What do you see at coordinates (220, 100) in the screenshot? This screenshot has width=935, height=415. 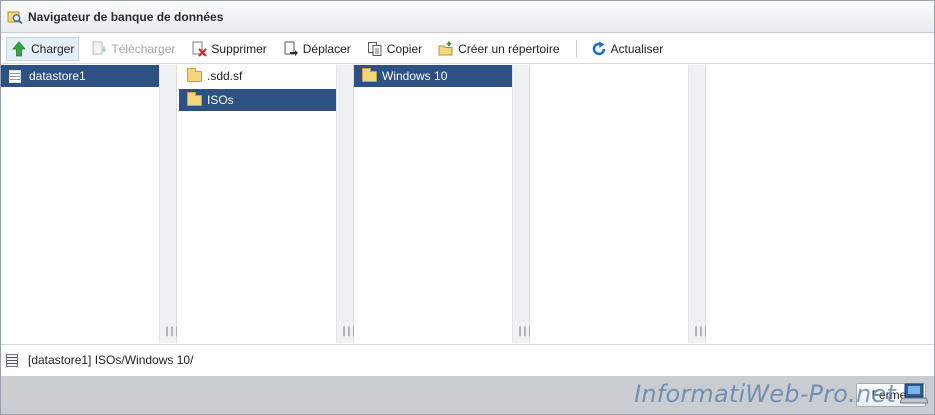 I see `list-item-label: ISOs` at bounding box center [220, 100].